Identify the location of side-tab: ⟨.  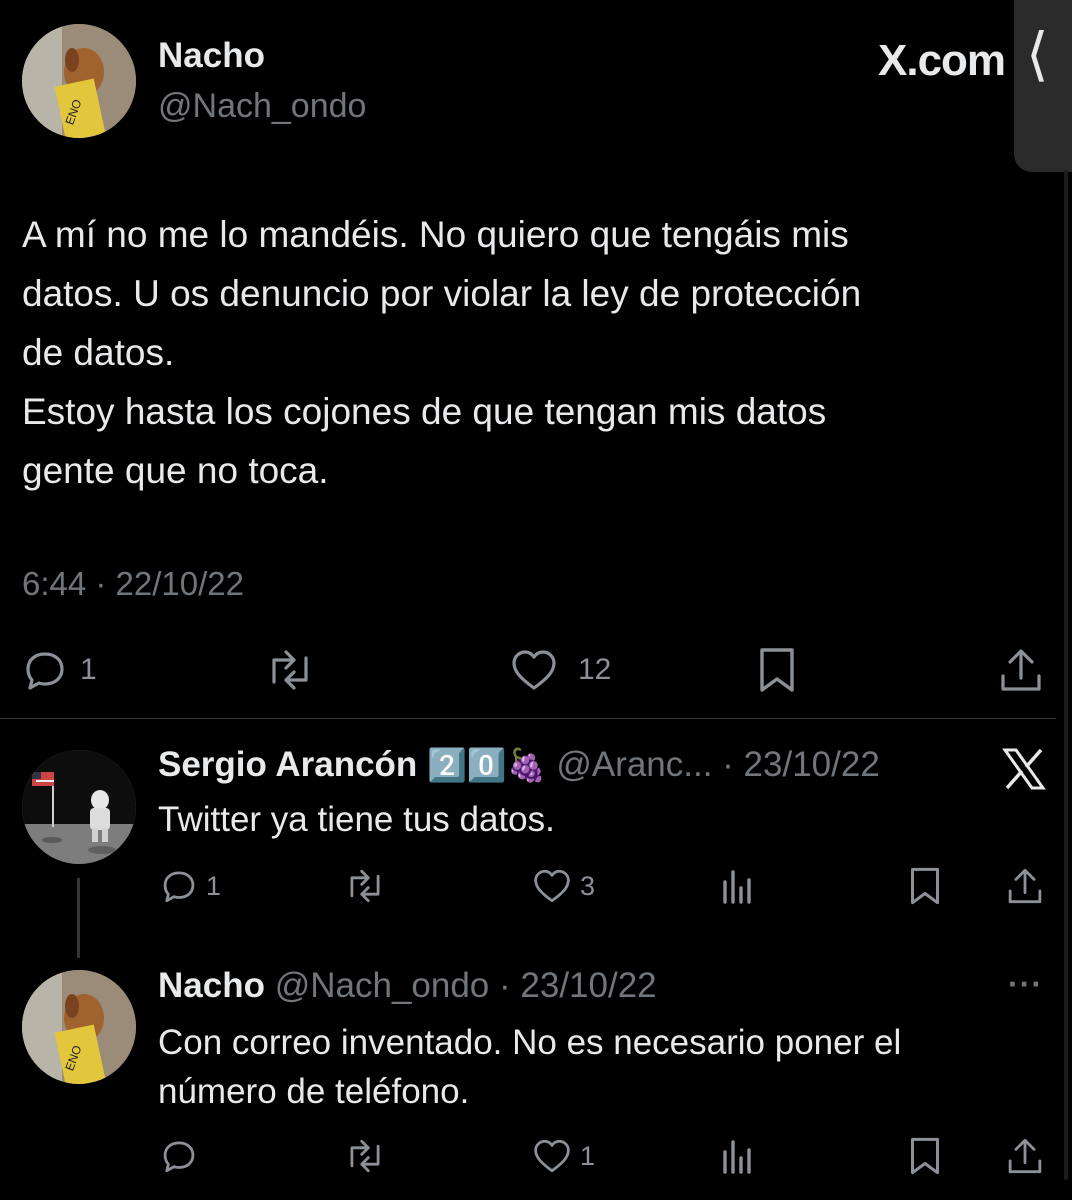
(1043, 86).